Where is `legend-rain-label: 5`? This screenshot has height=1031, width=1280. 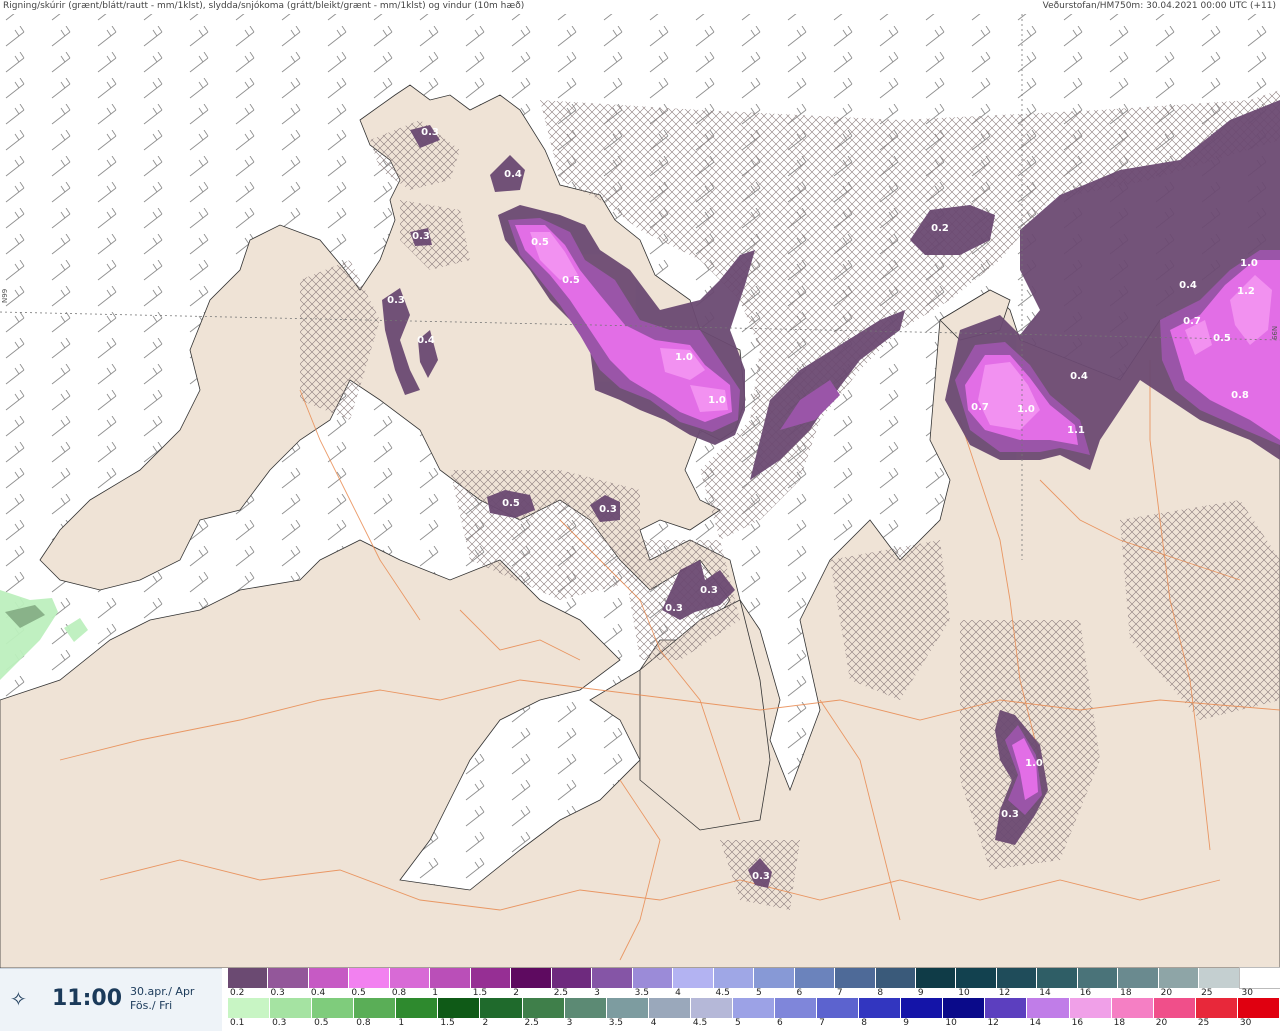
legend-rain-label: 5 is located at coordinates (737, 1023).